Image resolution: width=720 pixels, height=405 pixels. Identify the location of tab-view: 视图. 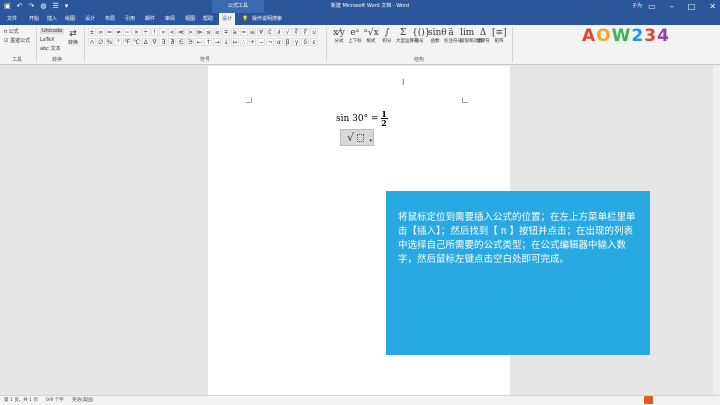
(190, 19).